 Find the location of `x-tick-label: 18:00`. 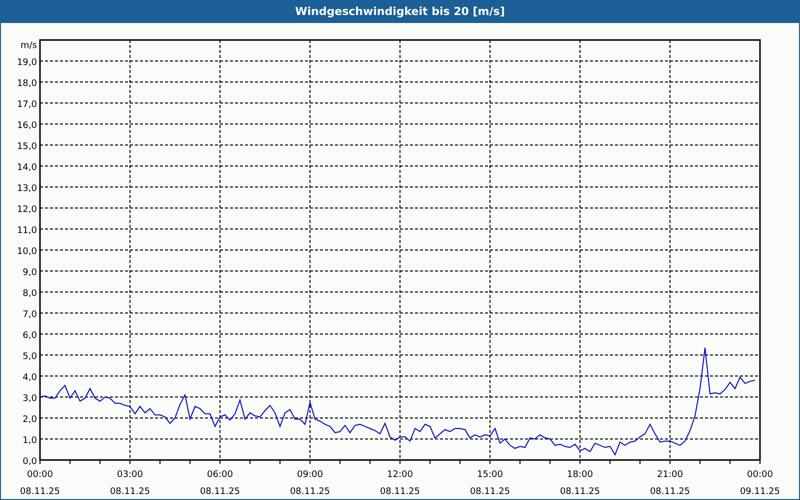

x-tick-label: 18:00 is located at coordinates (580, 475).